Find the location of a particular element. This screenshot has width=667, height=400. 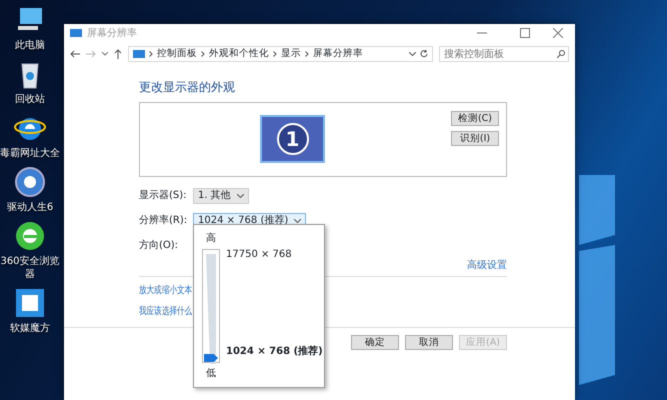

breadcrumb-item: 外观和个性化 is located at coordinates (239, 54).